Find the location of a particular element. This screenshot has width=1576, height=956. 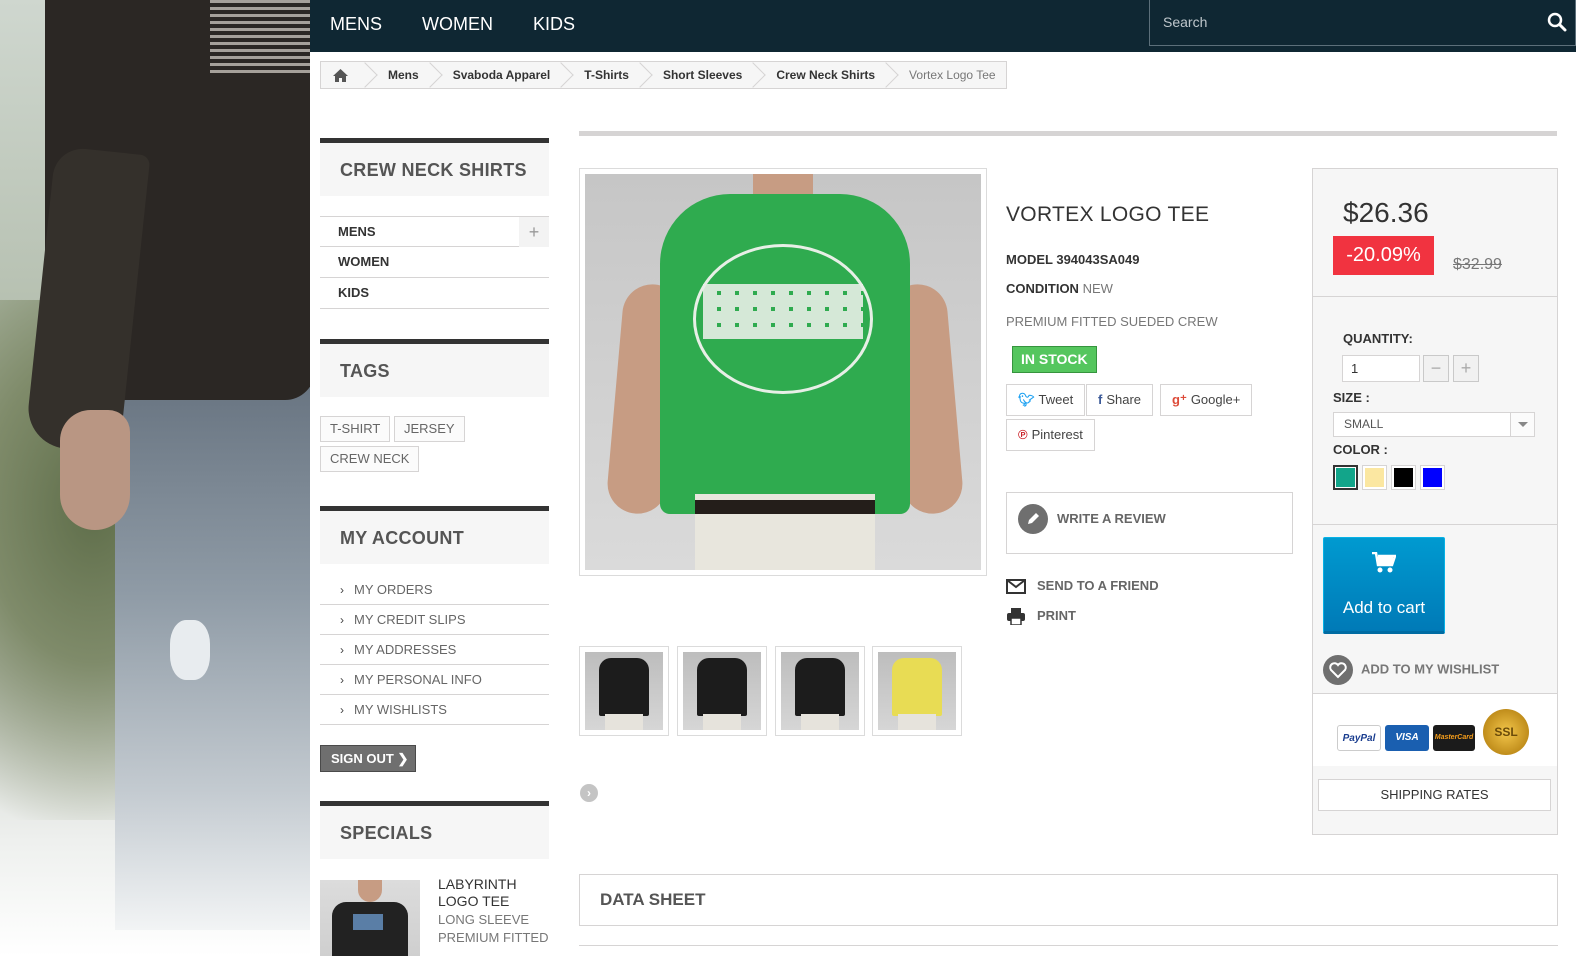

special-product-desc: LONG SLEEVE PREMIUM FITTED is located at coordinates (493, 928).